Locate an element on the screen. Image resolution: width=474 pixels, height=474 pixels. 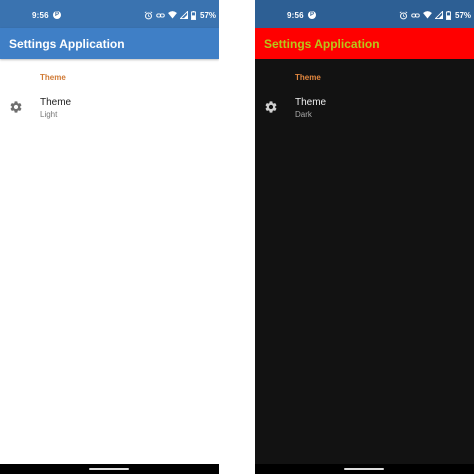
preference-summary: Dark is located at coordinates (303, 114).